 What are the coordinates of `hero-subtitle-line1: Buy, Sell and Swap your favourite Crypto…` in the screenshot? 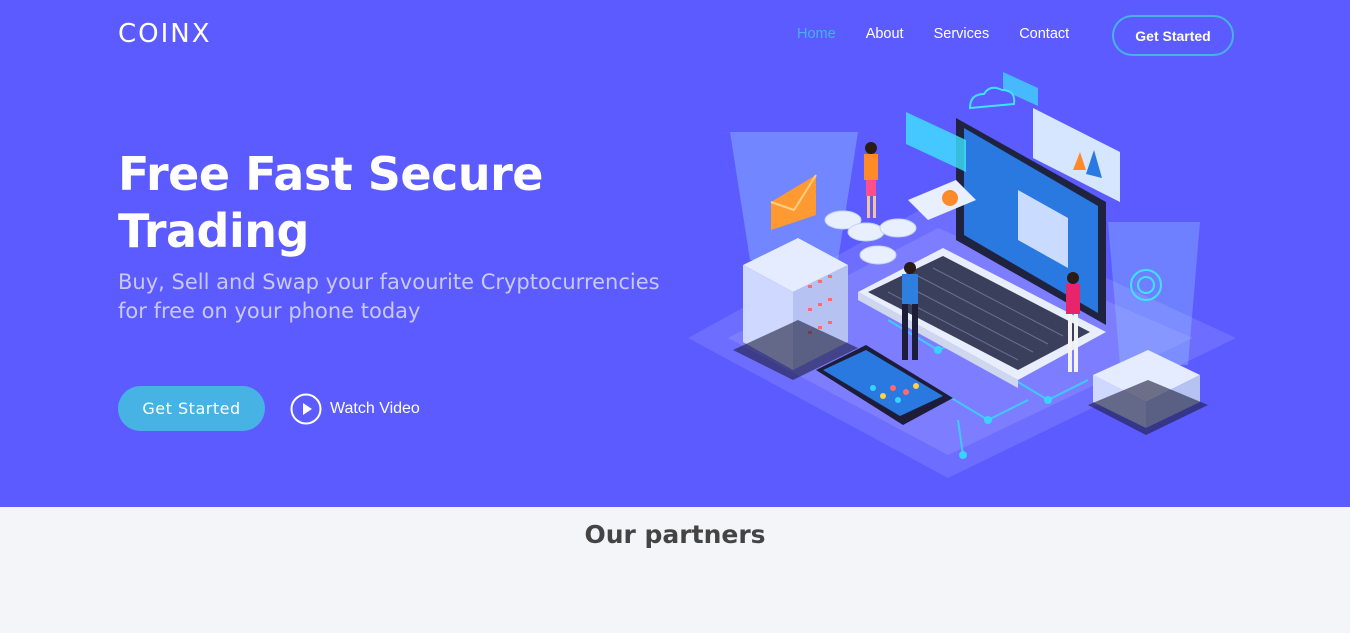 It's located at (389, 282).